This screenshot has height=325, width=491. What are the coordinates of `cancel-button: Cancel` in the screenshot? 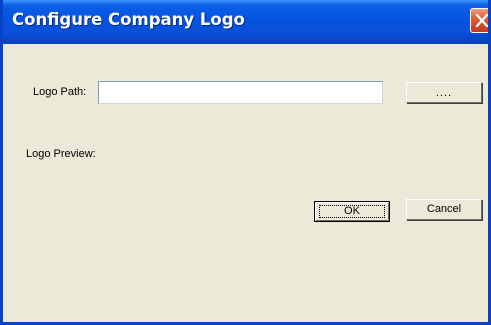 It's located at (444, 209).